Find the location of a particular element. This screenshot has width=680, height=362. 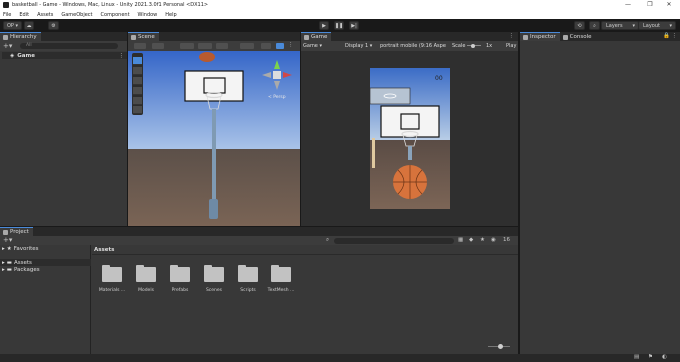

minimize-button: — is located at coordinates (628, 5).